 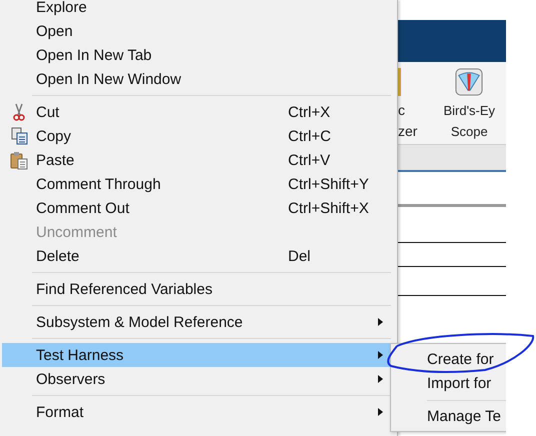 What do you see at coordinates (198, 31) in the screenshot?
I see `menu-item: Open` at bounding box center [198, 31].